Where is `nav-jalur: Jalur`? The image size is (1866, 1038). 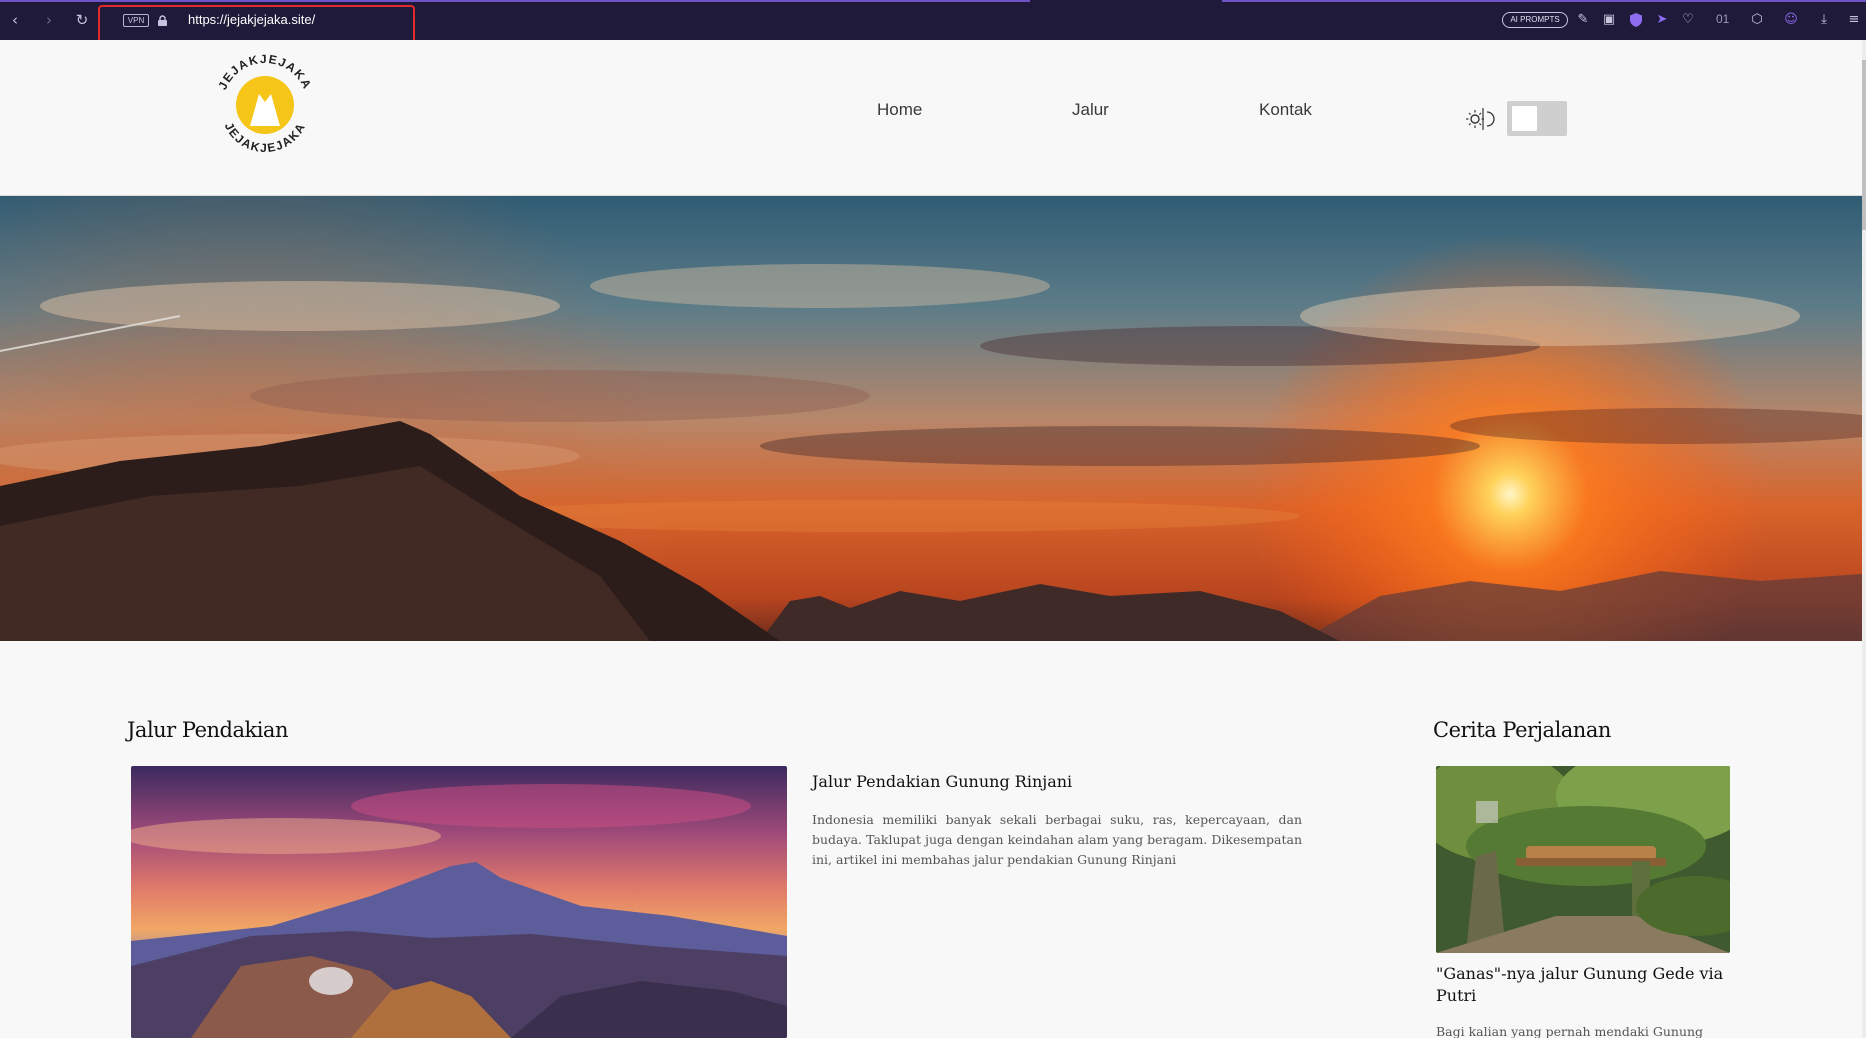 nav-jalur: Jalur is located at coordinates (1090, 110).